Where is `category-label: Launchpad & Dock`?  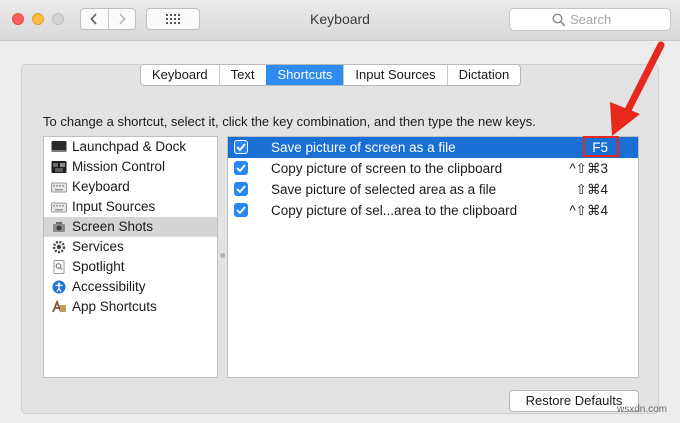 category-label: Launchpad & Dock is located at coordinates (129, 146).